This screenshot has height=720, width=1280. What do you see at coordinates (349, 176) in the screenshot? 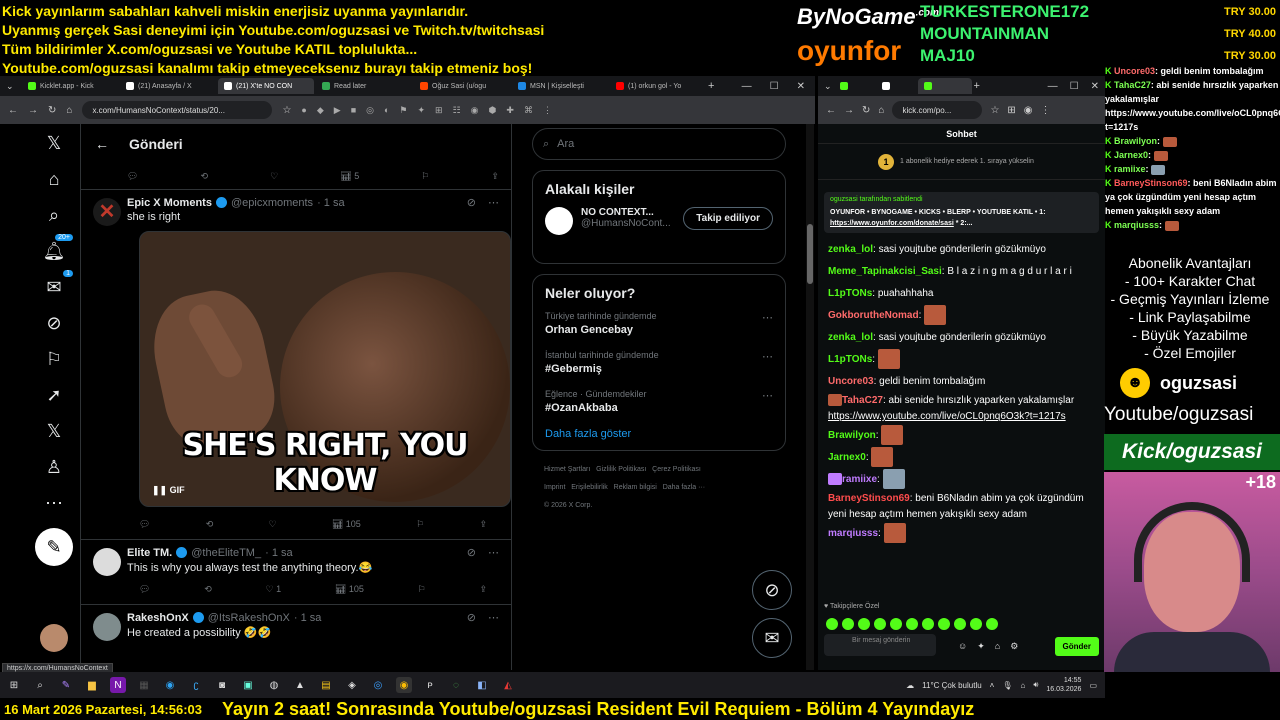
I see `views-icon: 📊︎ 5` at bounding box center [349, 176].